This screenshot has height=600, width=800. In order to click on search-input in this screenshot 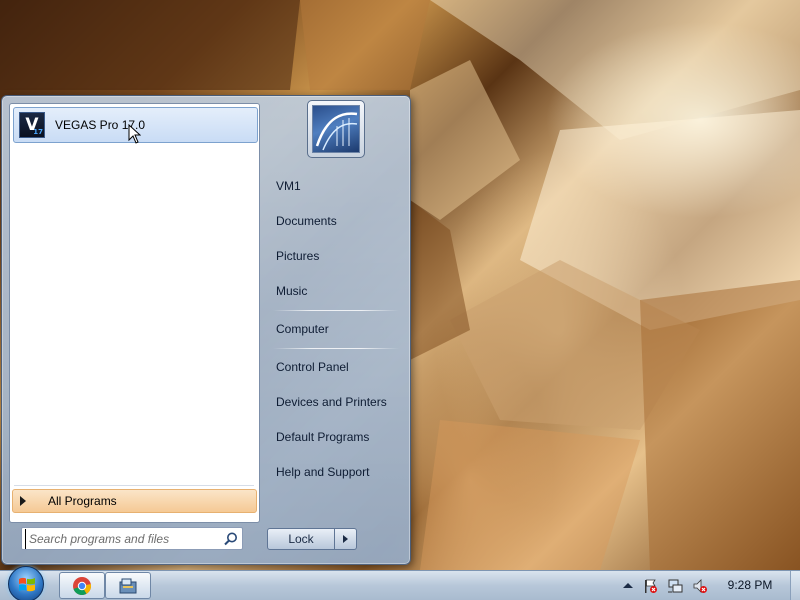, I will do `click(122, 538)`.